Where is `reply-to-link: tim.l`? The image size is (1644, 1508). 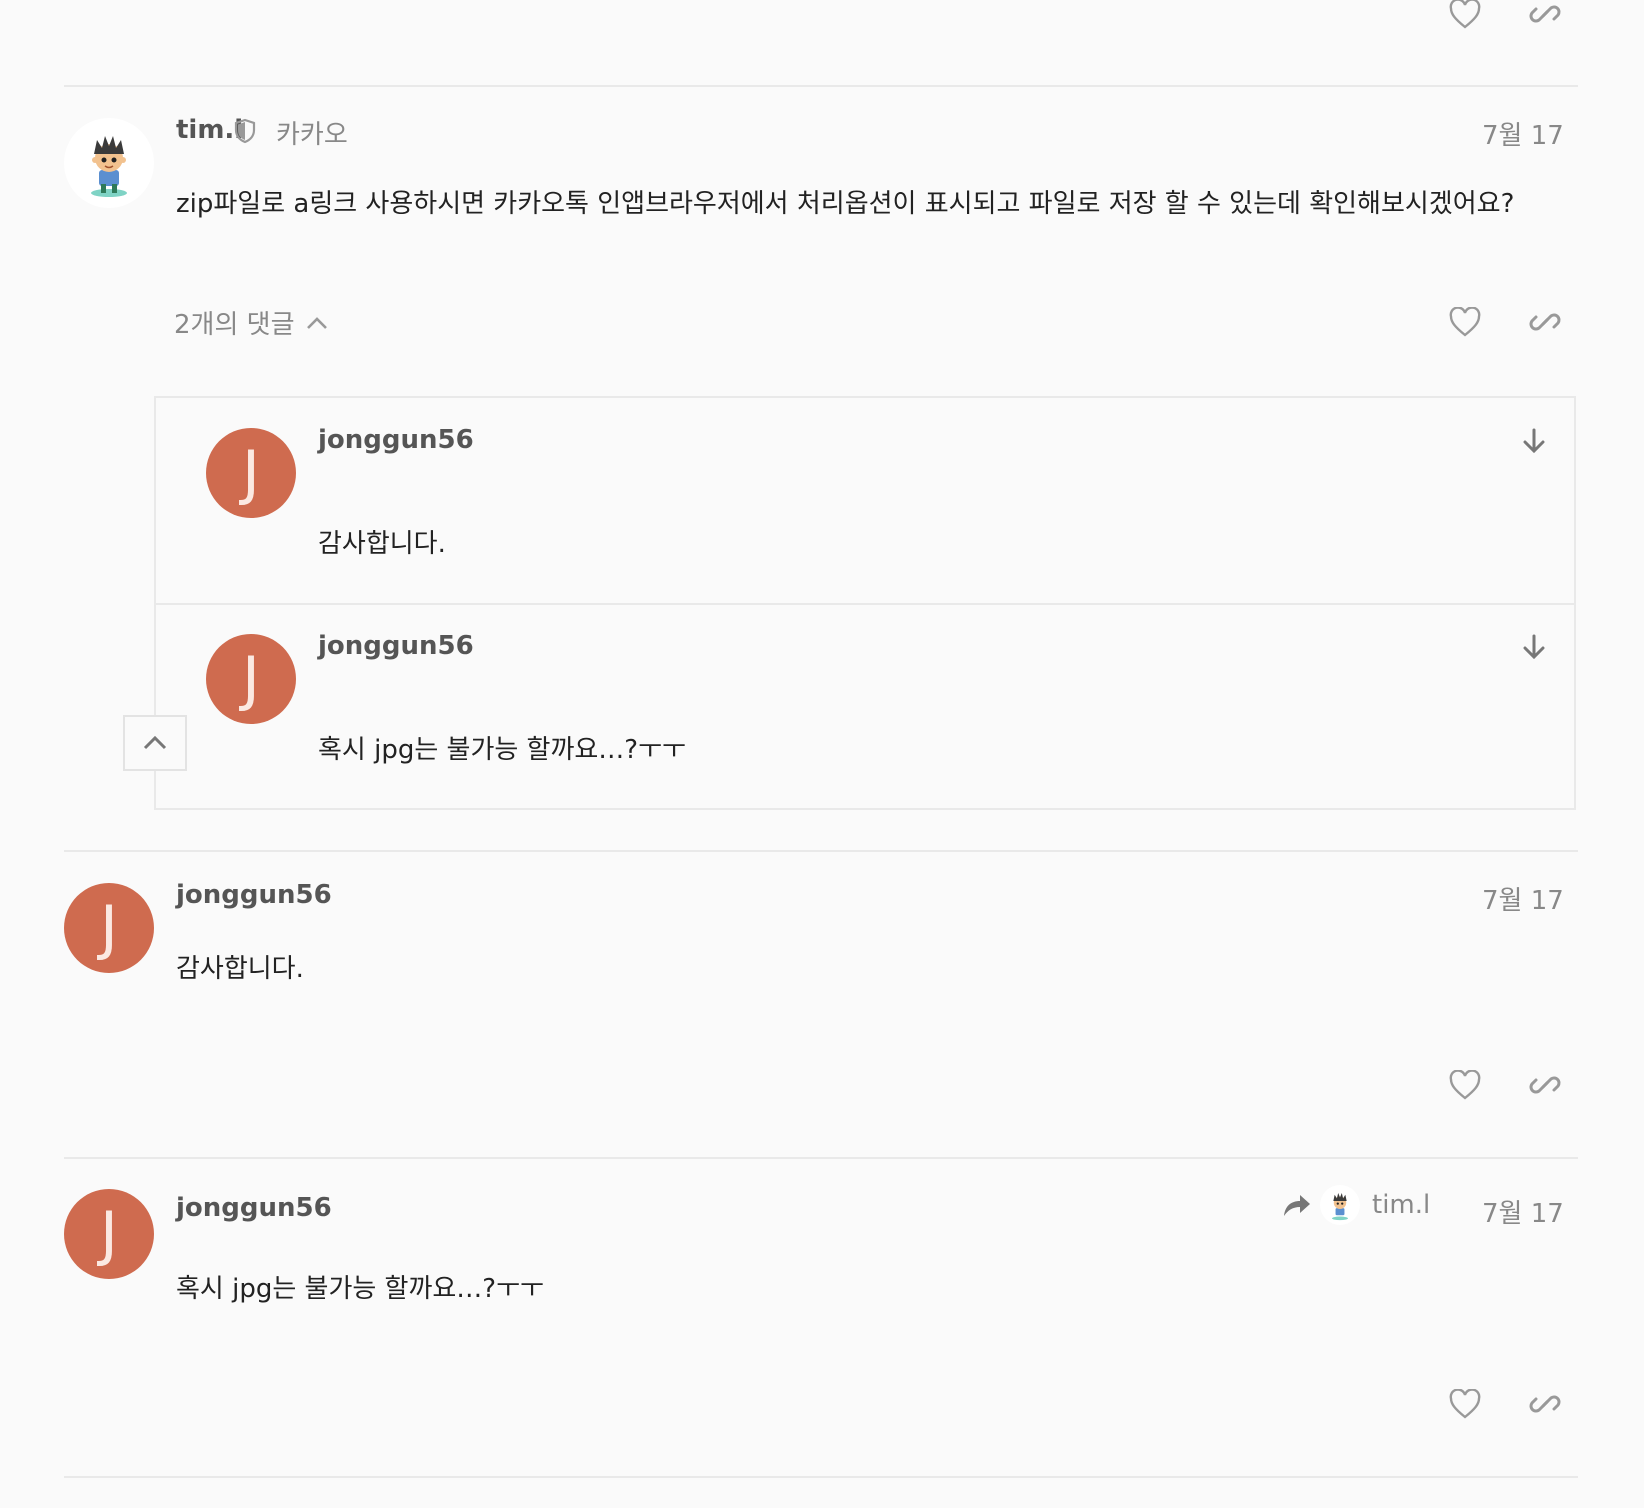
reply-to-link: tim.l is located at coordinates (1356, 1205).